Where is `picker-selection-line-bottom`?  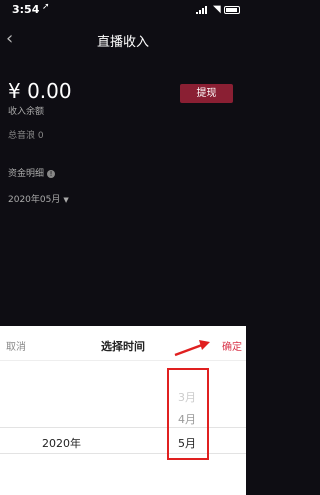
picker-selection-line-bottom is located at coordinates (123, 453).